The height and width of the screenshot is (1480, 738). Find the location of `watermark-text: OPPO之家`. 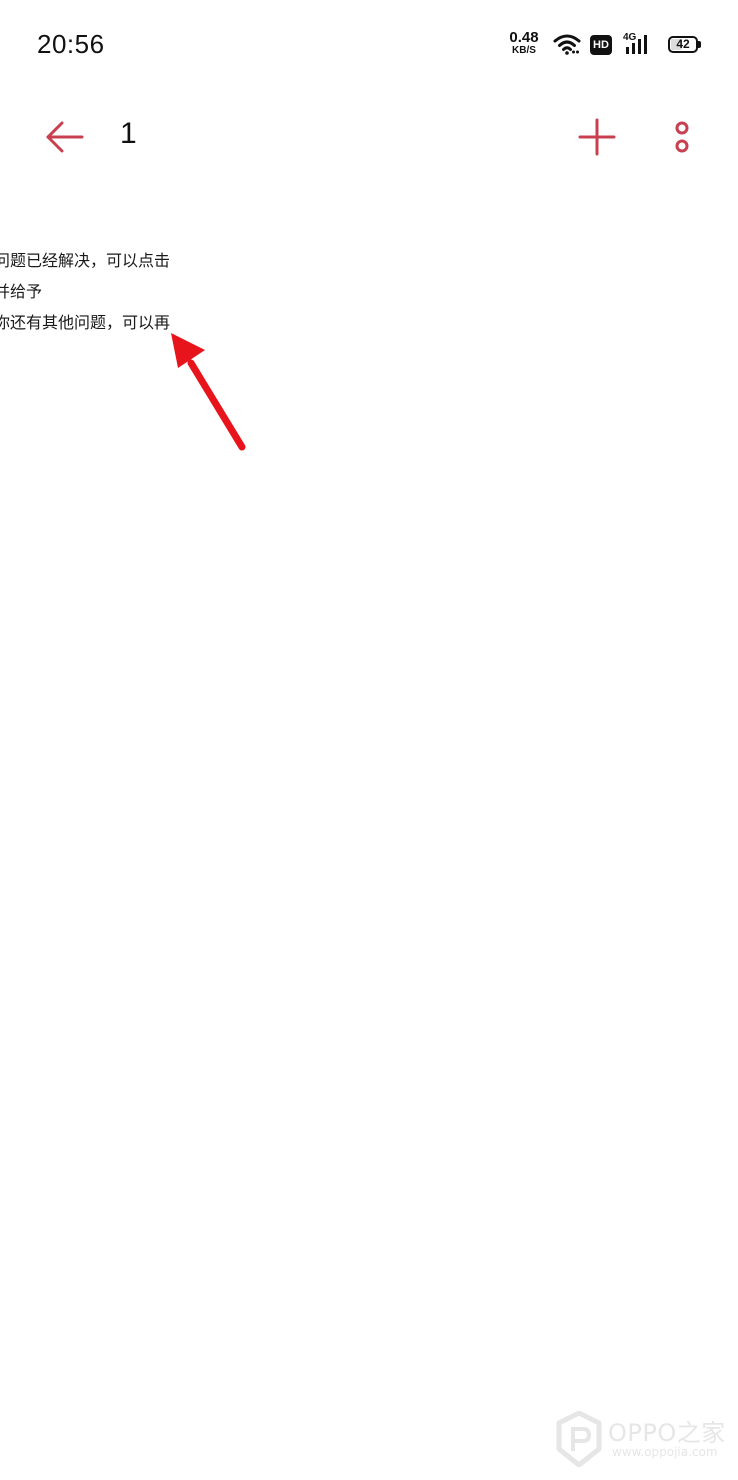

watermark-text: OPPO之家 is located at coordinates (667, 1433).